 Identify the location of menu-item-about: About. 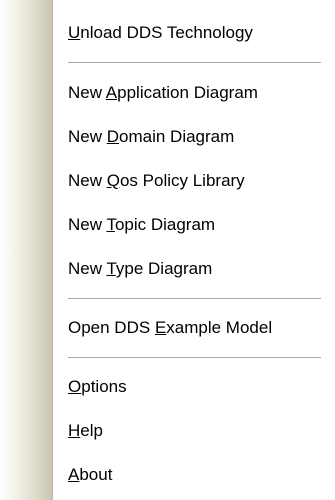
(90, 475).